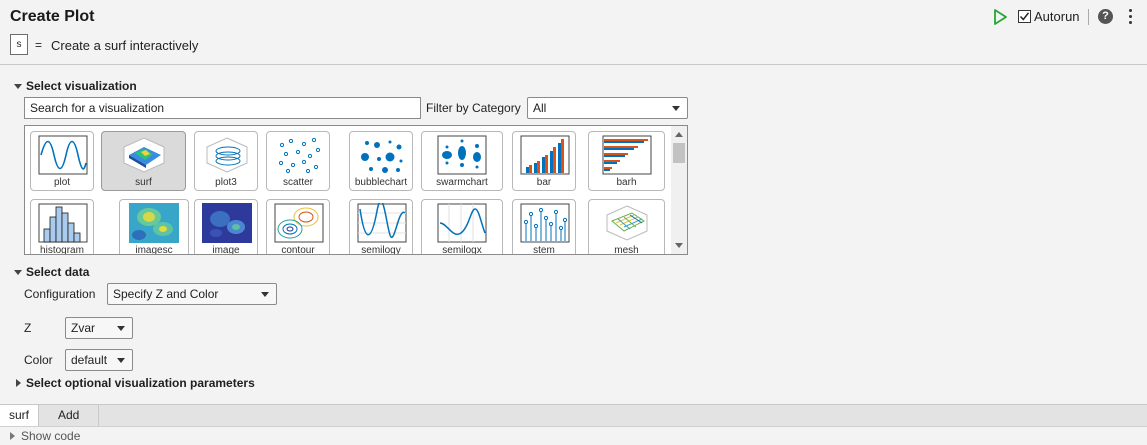 The height and width of the screenshot is (445, 1147). What do you see at coordinates (58, 272) in the screenshot?
I see `section-label: Select data` at bounding box center [58, 272].